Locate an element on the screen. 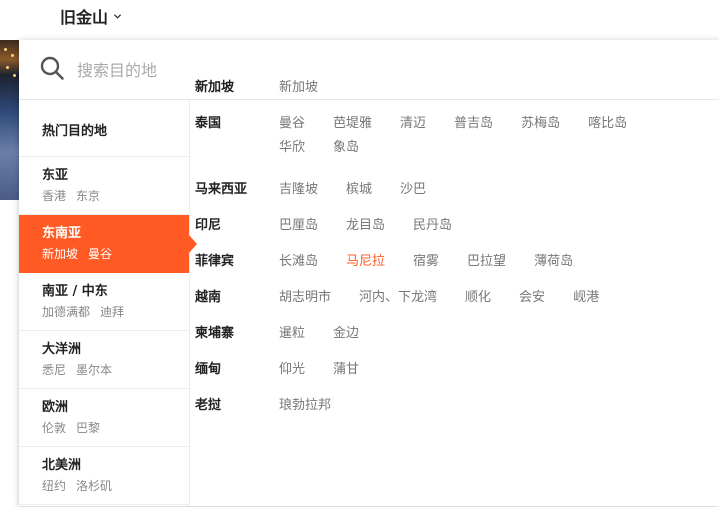 This screenshot has width=719, height=507. city-link: 龙目岛 is located at coordinates (365, 226).